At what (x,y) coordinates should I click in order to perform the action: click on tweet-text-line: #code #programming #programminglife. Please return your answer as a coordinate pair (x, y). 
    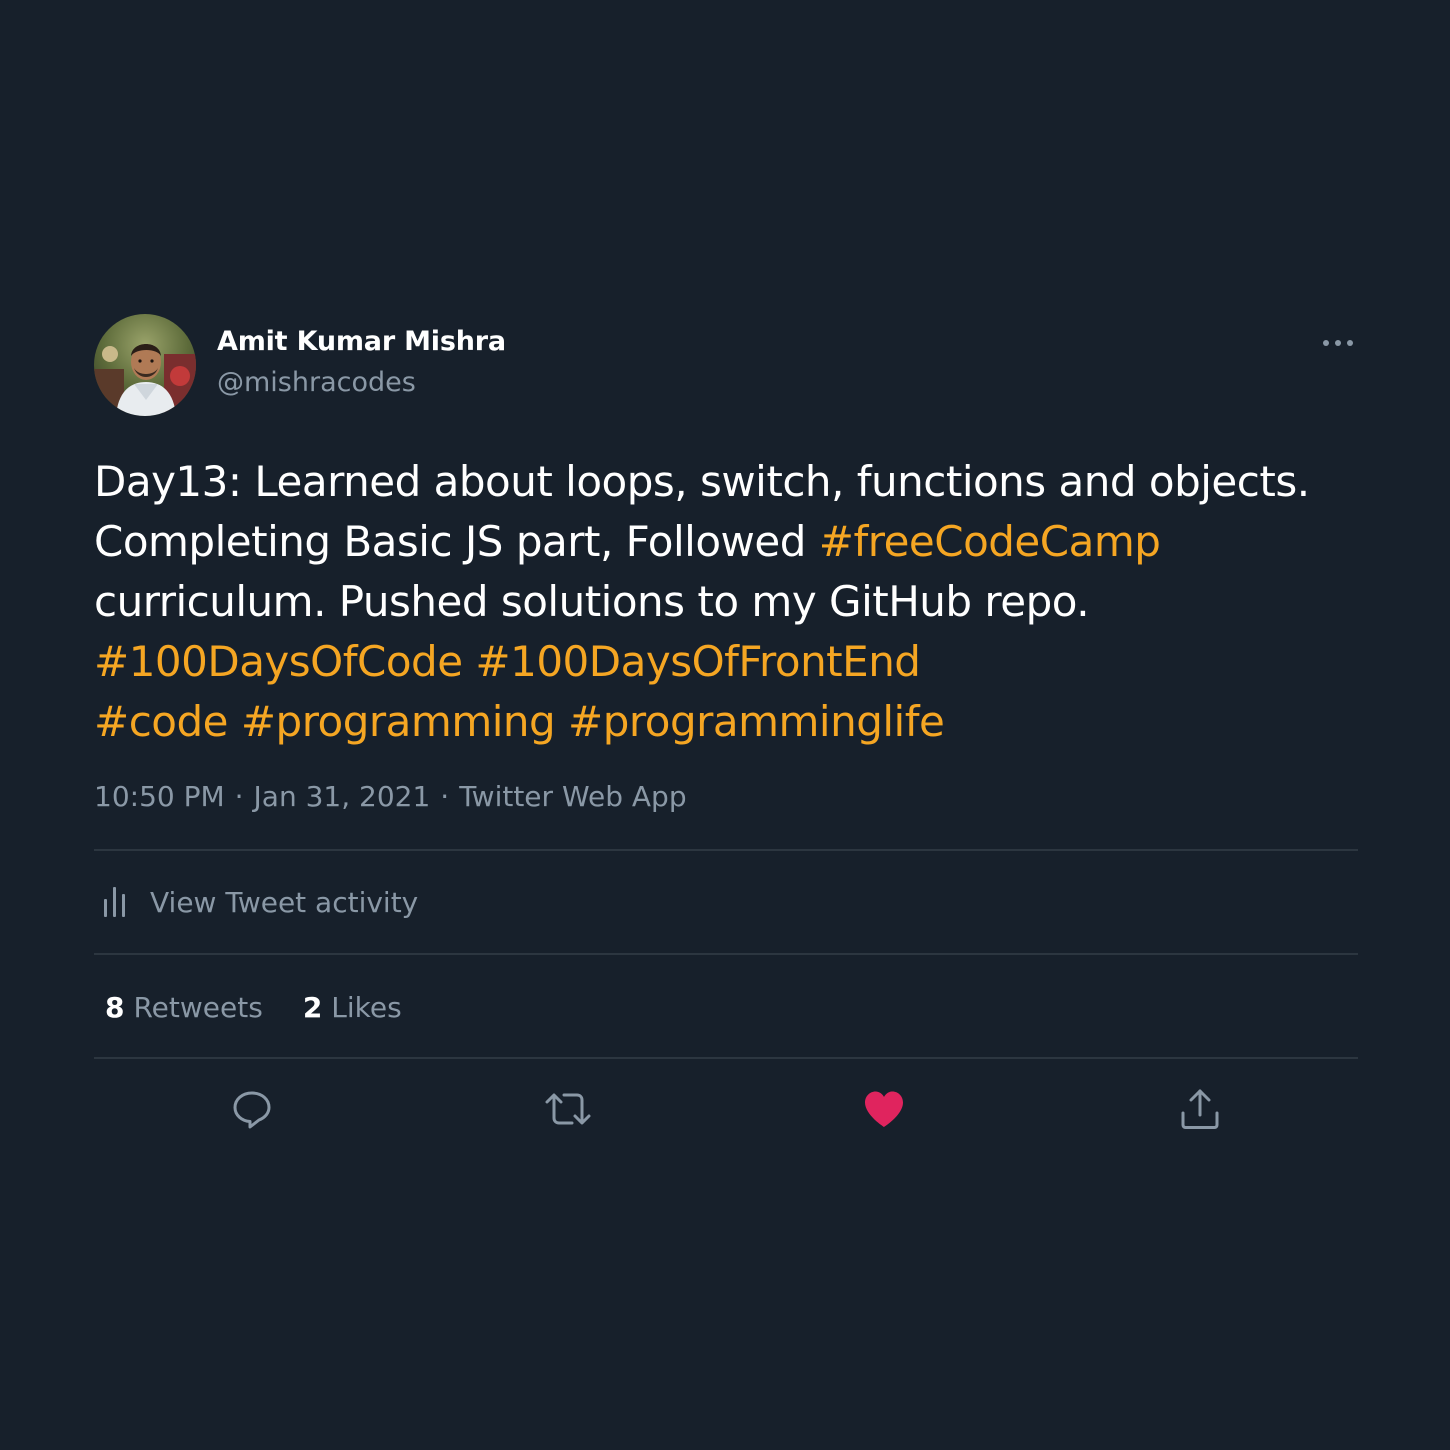
    Looking at the image, I should click on (726, 722).